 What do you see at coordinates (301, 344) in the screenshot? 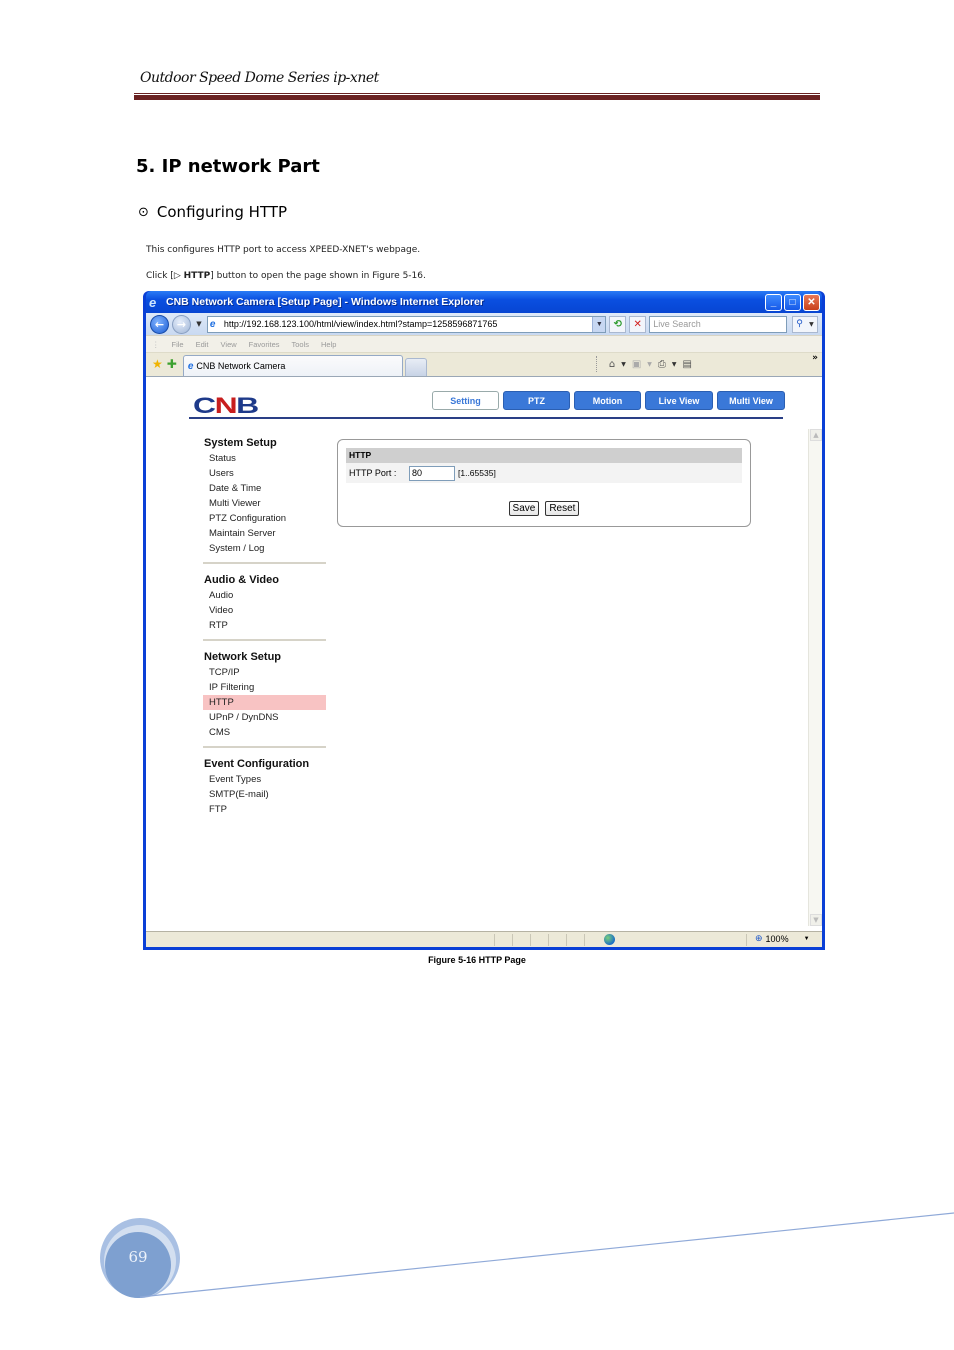
I see `menu-tools: Tools` at bounding box center [301, 344].